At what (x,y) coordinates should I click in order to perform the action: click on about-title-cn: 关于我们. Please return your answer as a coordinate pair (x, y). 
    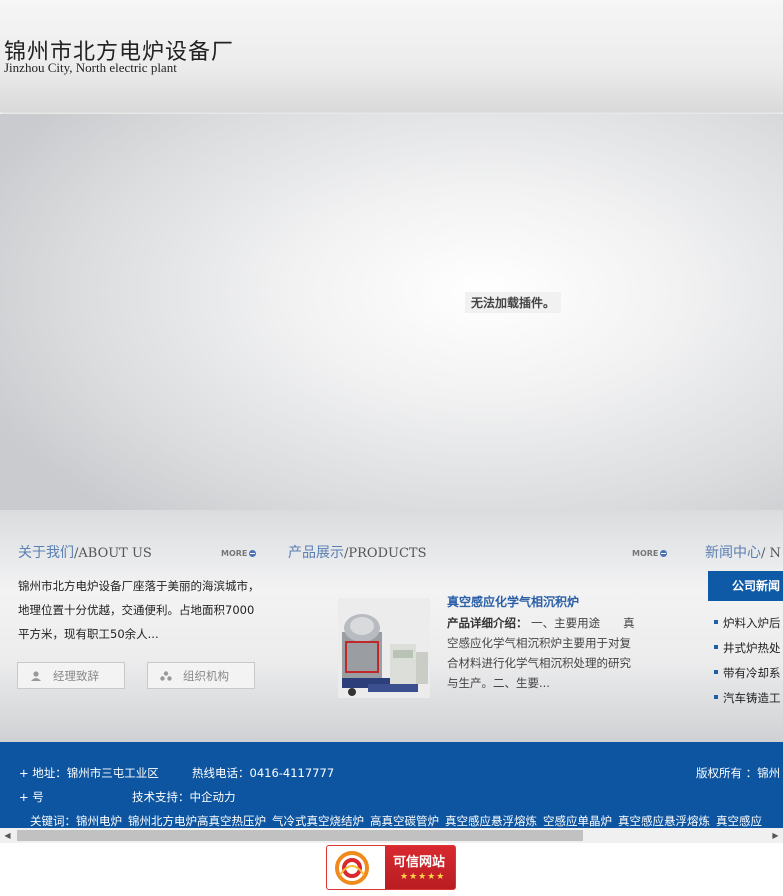
    Looking at the image, I should click on (46, 553).